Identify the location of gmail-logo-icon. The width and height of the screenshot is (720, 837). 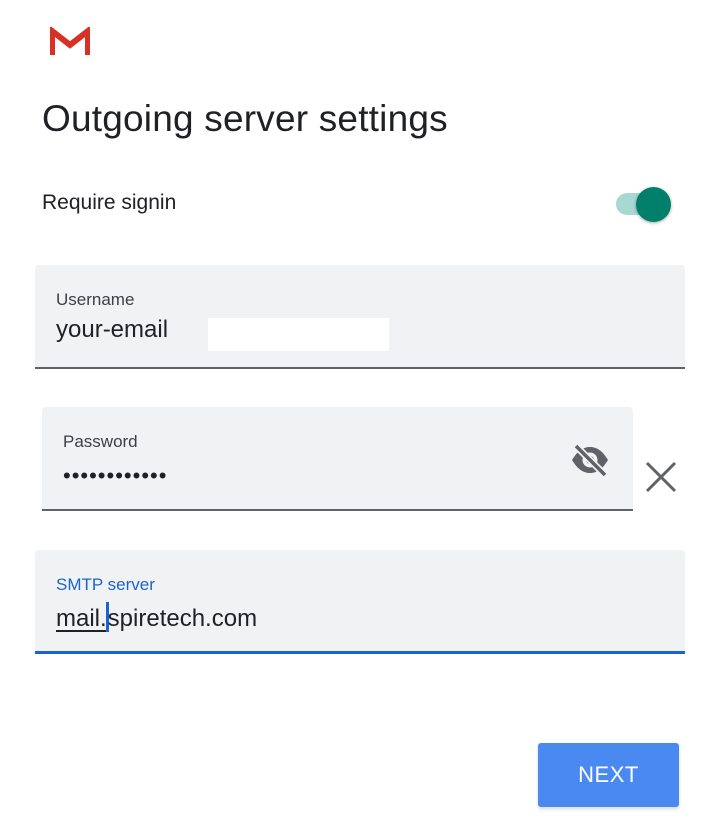
(70, 41).